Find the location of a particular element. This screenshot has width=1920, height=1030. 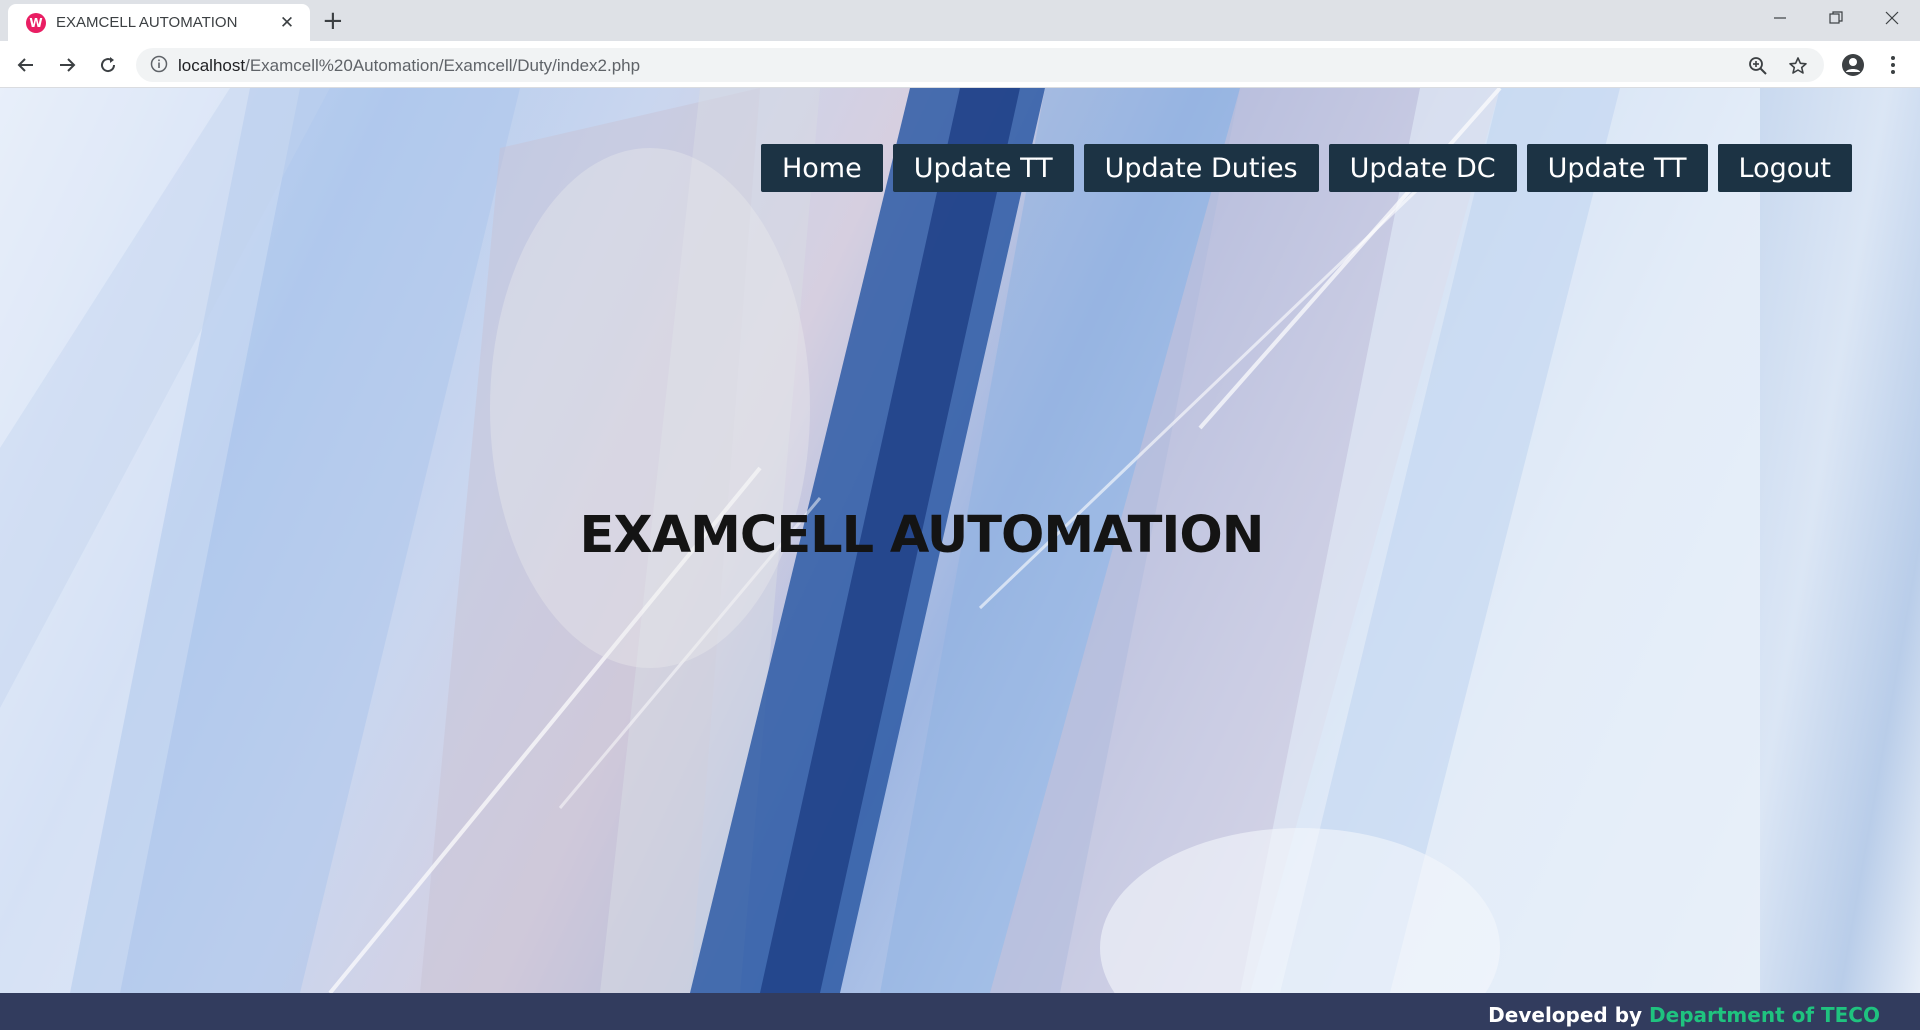

browser-tab: W EXAMCELL AUTOMATION ✕ is located at coordinates (159, 22).